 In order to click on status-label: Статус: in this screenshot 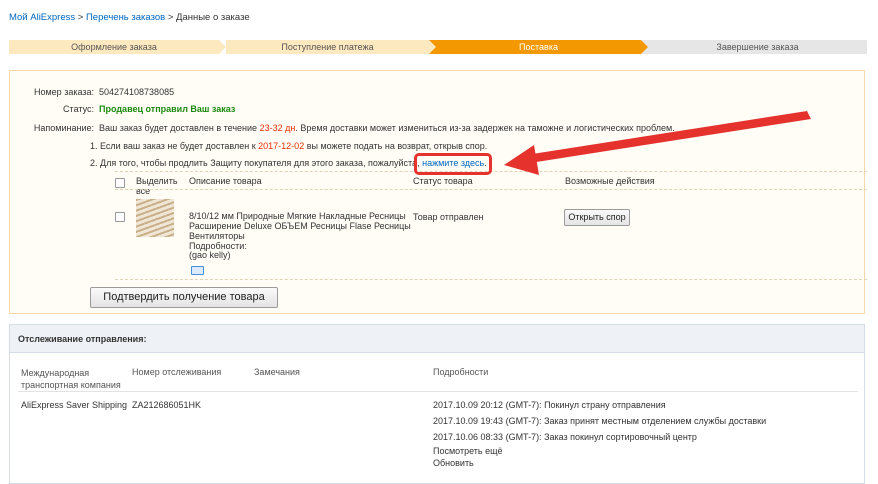, I will do `click(78, 109)`.